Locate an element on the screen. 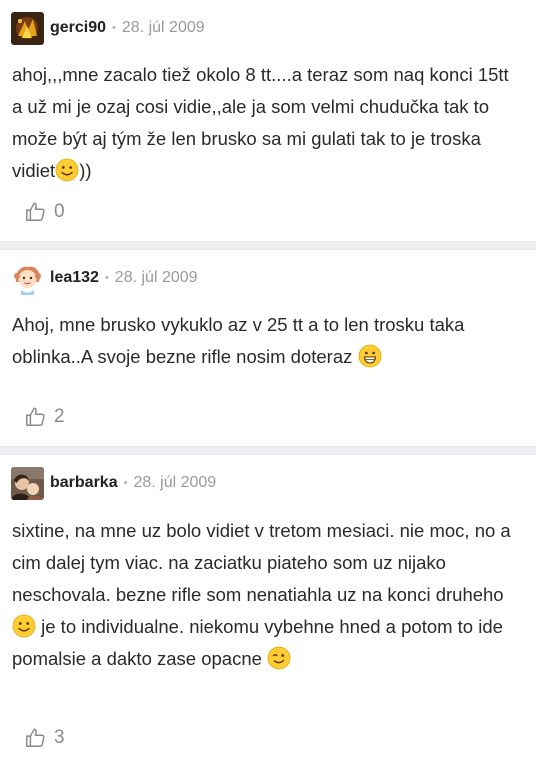  like-button: 3 is located at coordinates (44, 738).